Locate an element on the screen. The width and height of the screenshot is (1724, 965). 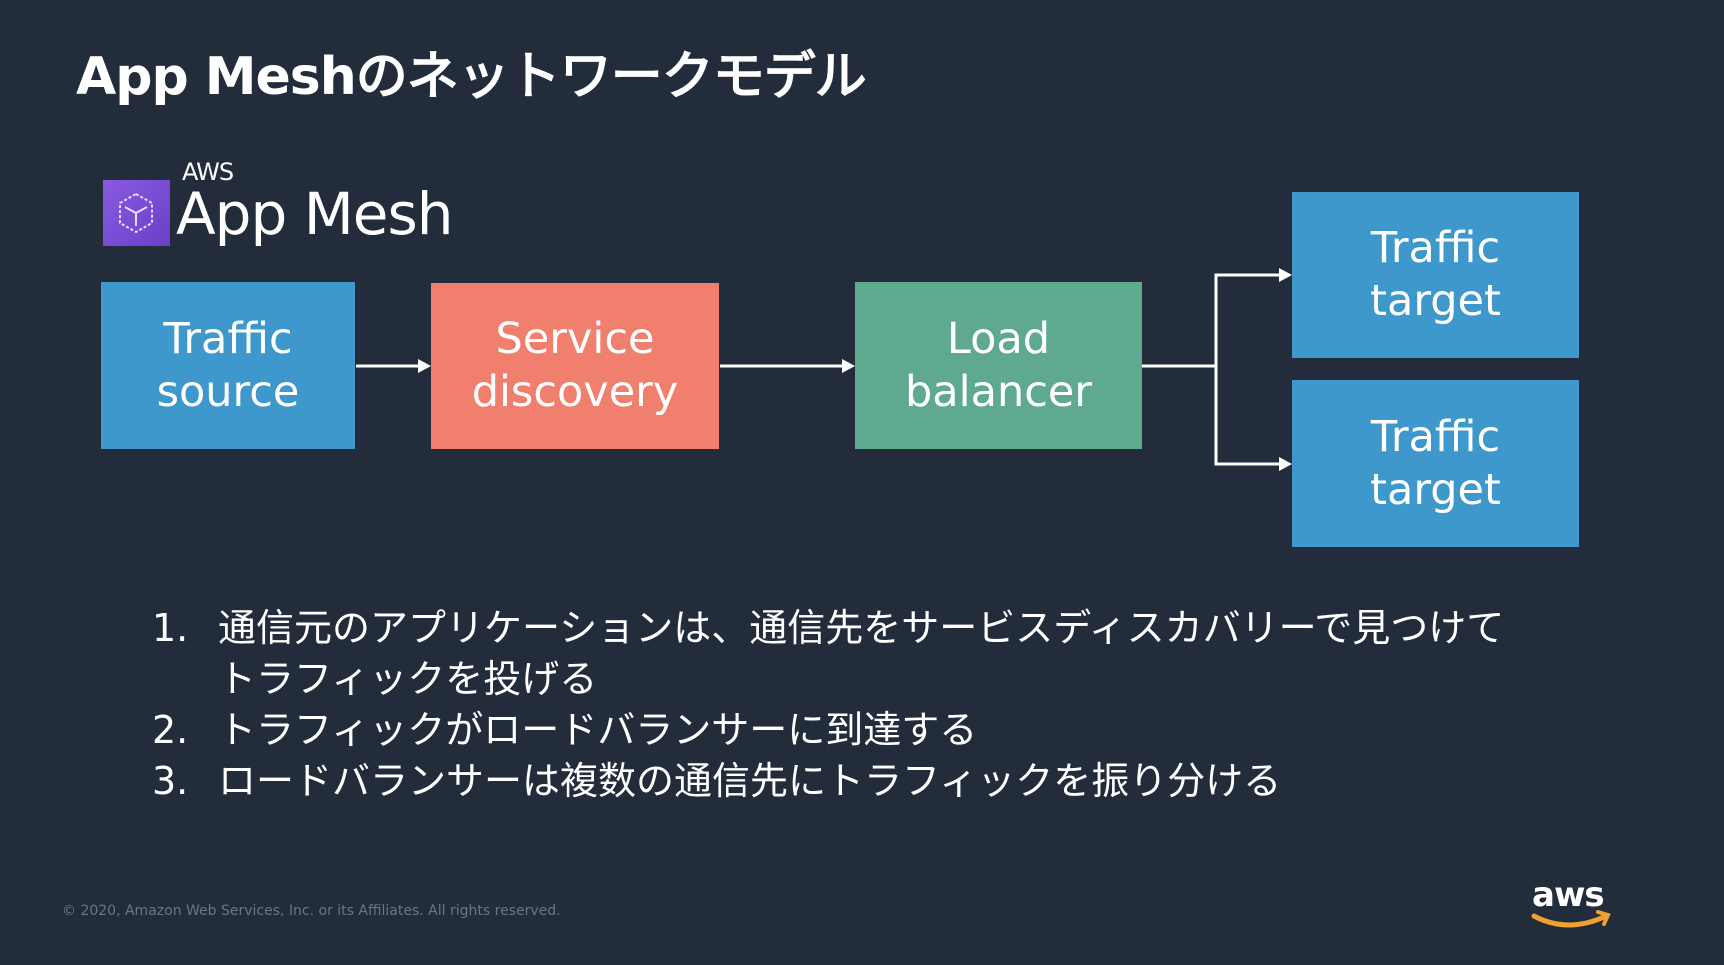
step-number: 3. is located at coordinates (170, 781).